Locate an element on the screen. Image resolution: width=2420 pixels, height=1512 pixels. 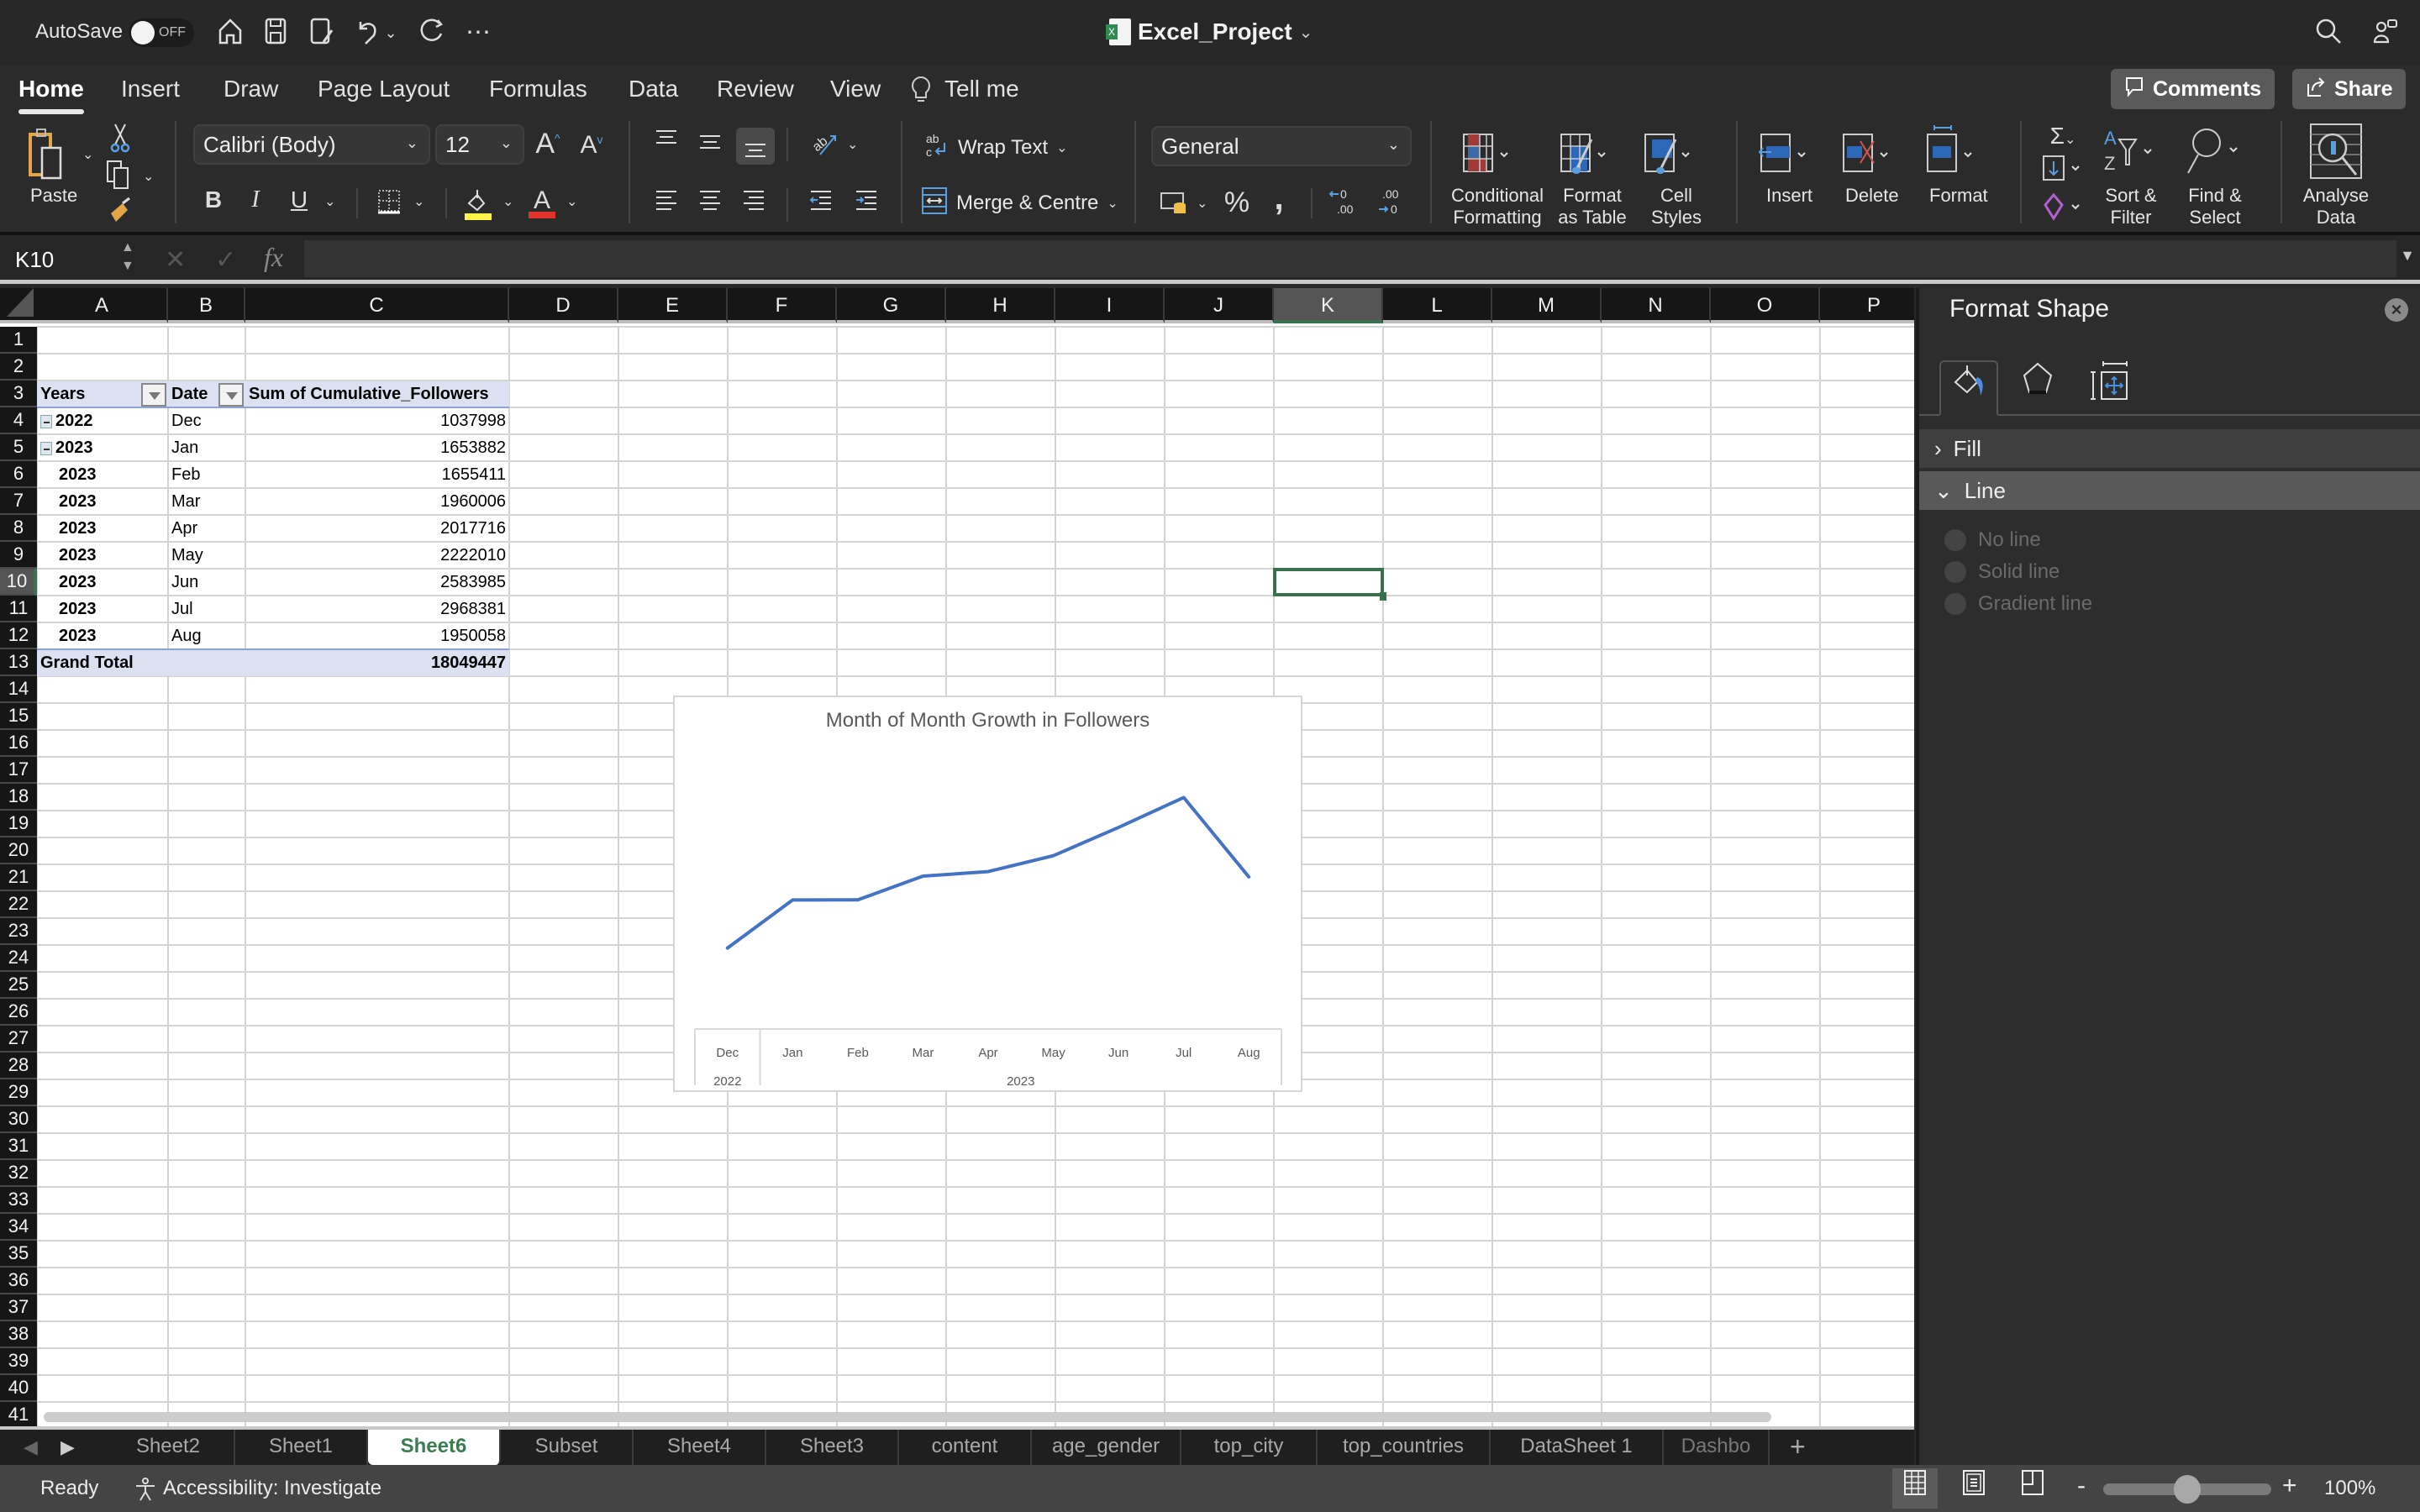
formula-input is located at coordinates (1350, 258).